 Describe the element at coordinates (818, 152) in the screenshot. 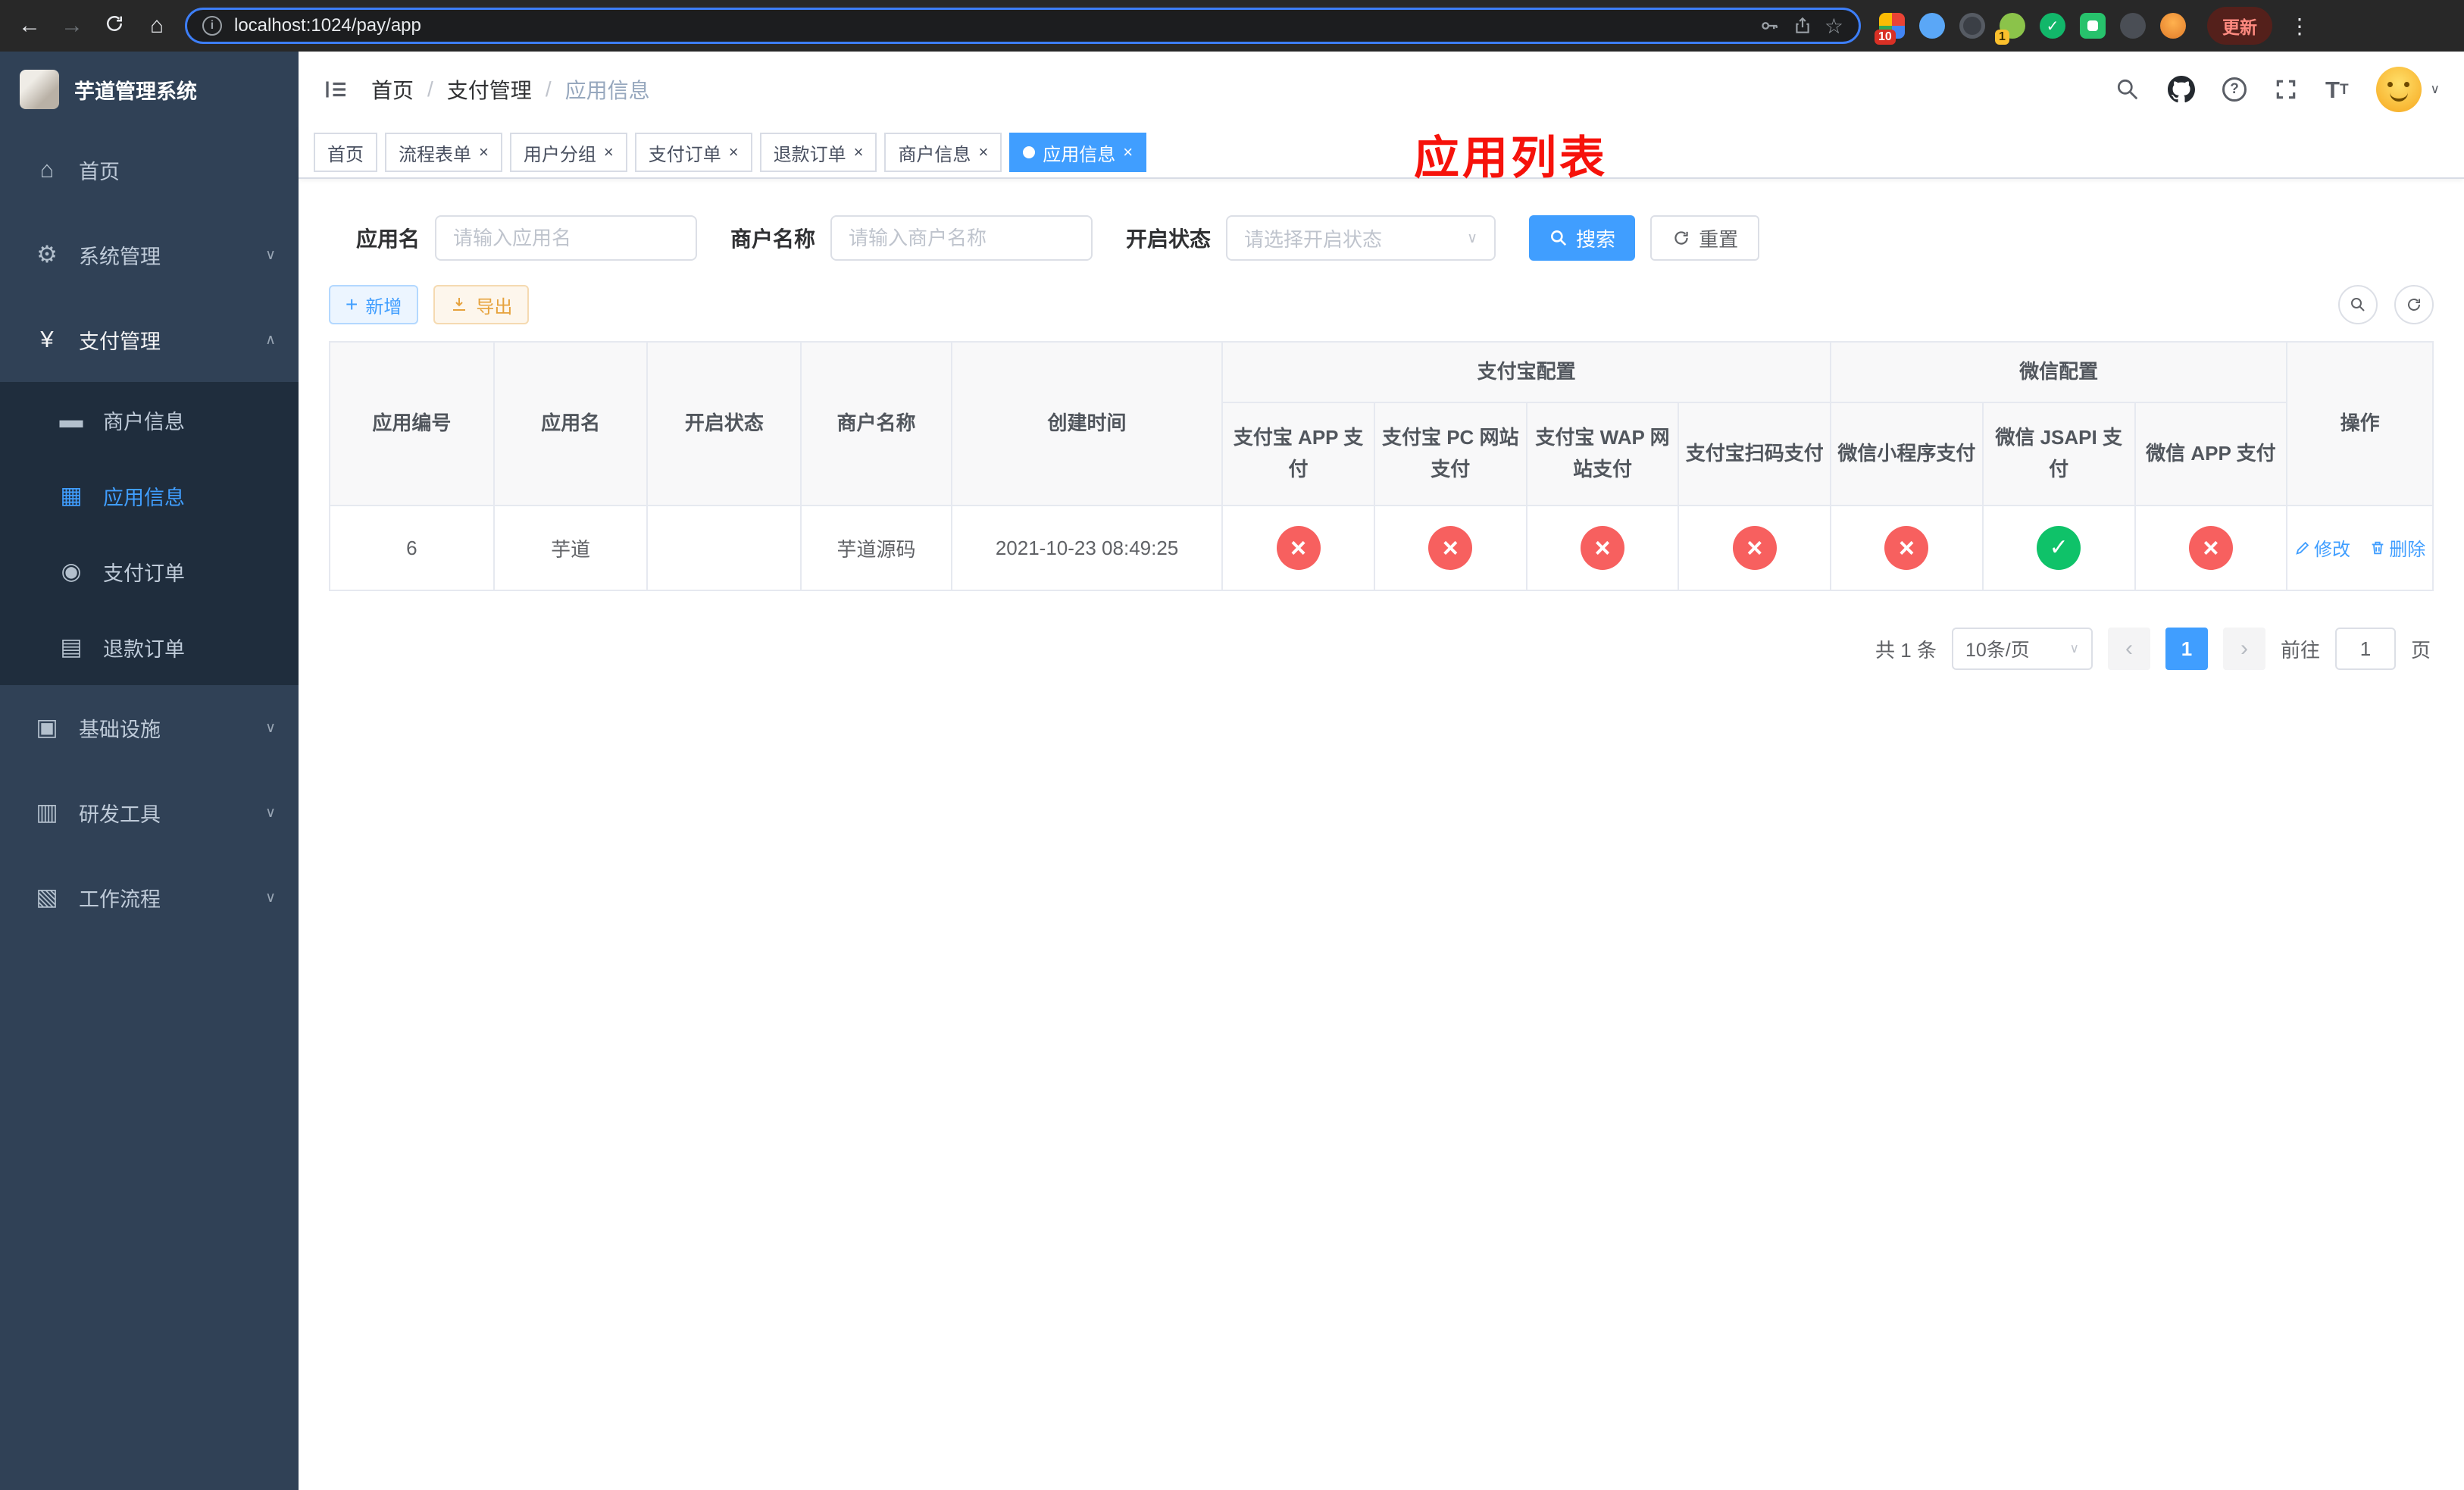

I see `tab-refund-orders: 退款订单 ×` at that location.